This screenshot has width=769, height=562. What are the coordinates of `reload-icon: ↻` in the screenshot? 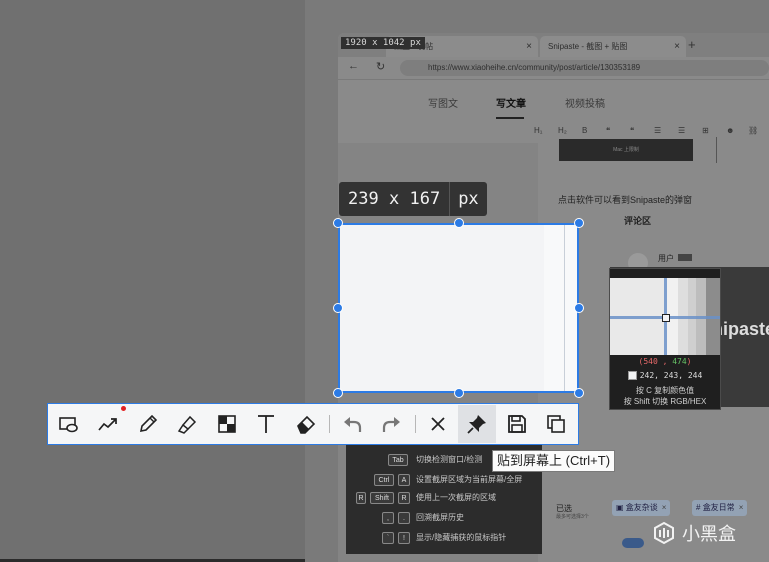 It's located at (381, 67).